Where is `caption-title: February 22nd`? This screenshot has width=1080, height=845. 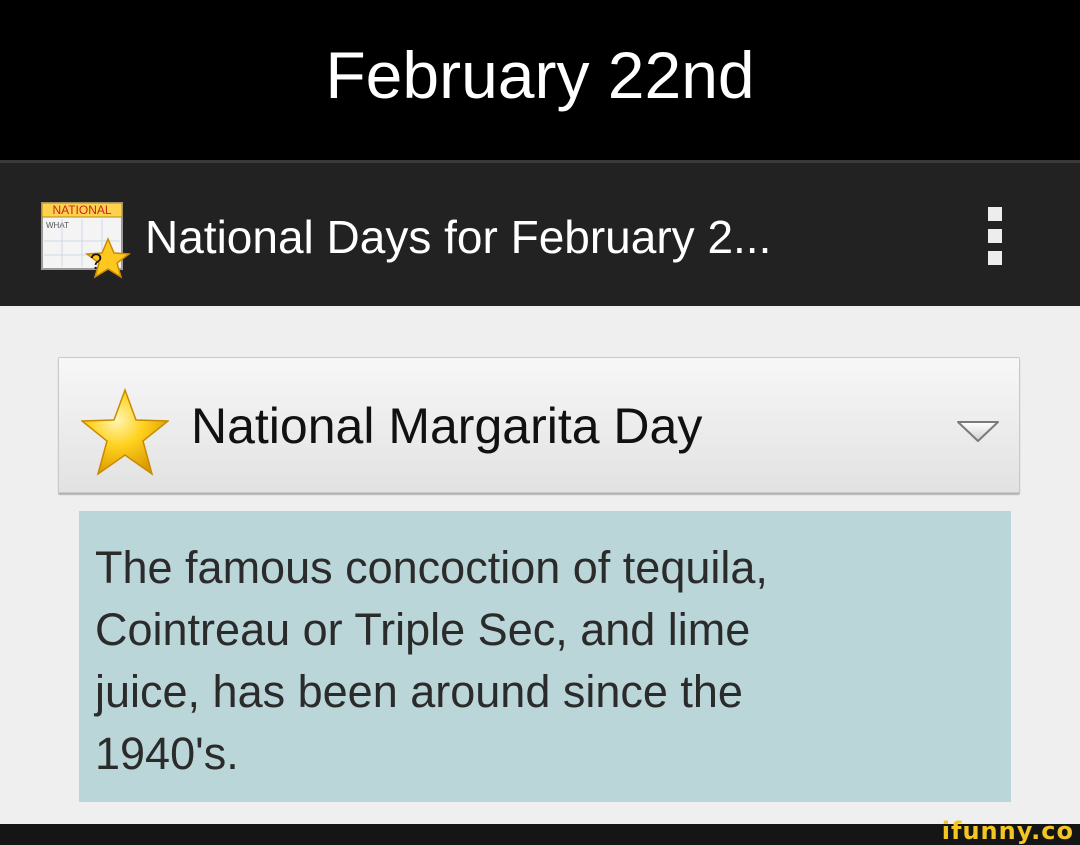
caption-title: February 22nd is located at coordinates (540, 75).